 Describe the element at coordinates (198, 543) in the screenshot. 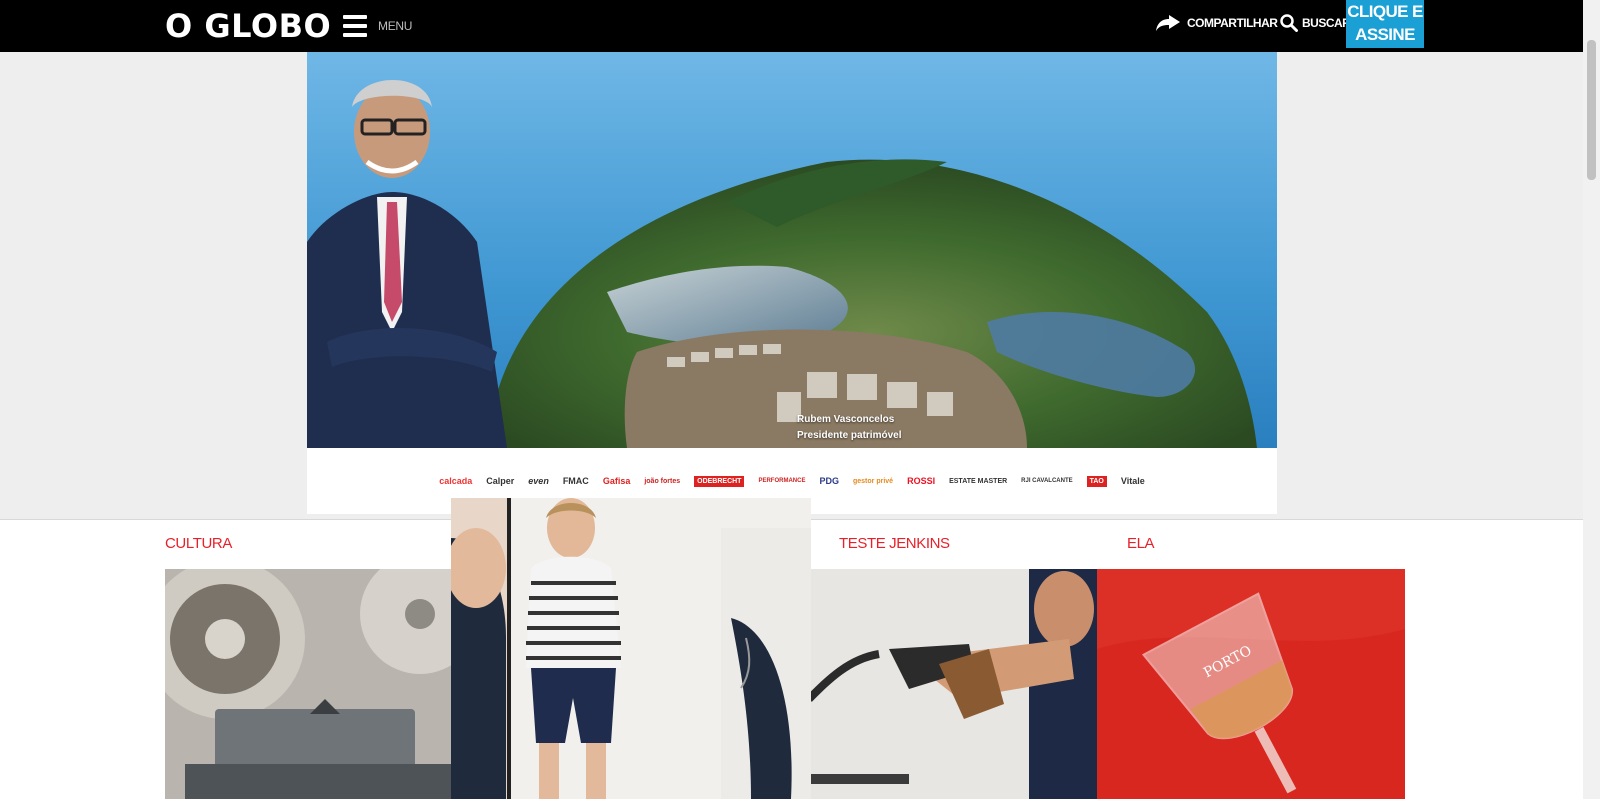

I see `section-title-cultura: CULTURA` at that location.